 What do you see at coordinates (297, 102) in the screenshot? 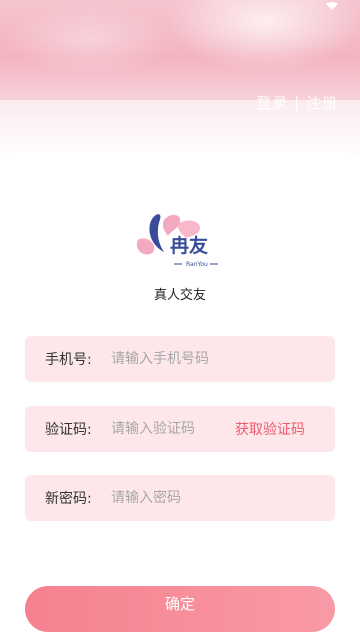
I see `login-register-link: 登录 | 注册` at bounding box center [297, 102].